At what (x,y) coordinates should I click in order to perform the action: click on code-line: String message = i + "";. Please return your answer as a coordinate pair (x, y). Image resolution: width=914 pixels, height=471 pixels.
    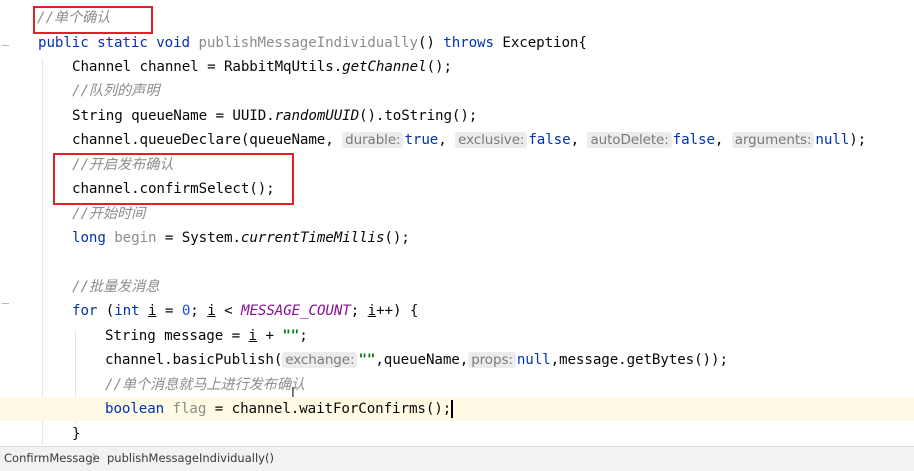
    Looking at the image, I should click on (206, 336).